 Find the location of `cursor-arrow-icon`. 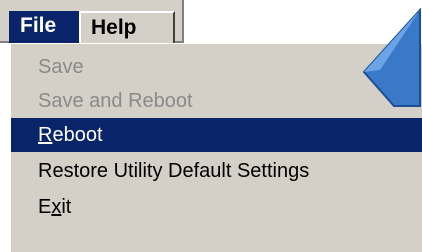

cursor-arrow-icon is located at coordinates (391, 57).